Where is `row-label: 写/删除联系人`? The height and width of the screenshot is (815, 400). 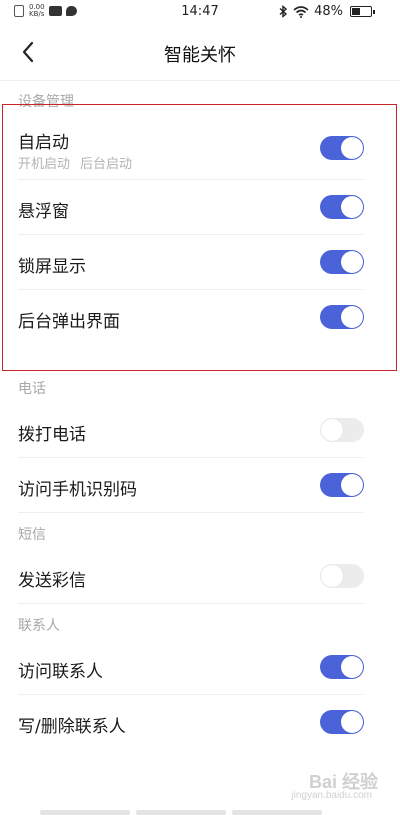 row-label: 写/删除联系人 is located at coordinates (72, 727).